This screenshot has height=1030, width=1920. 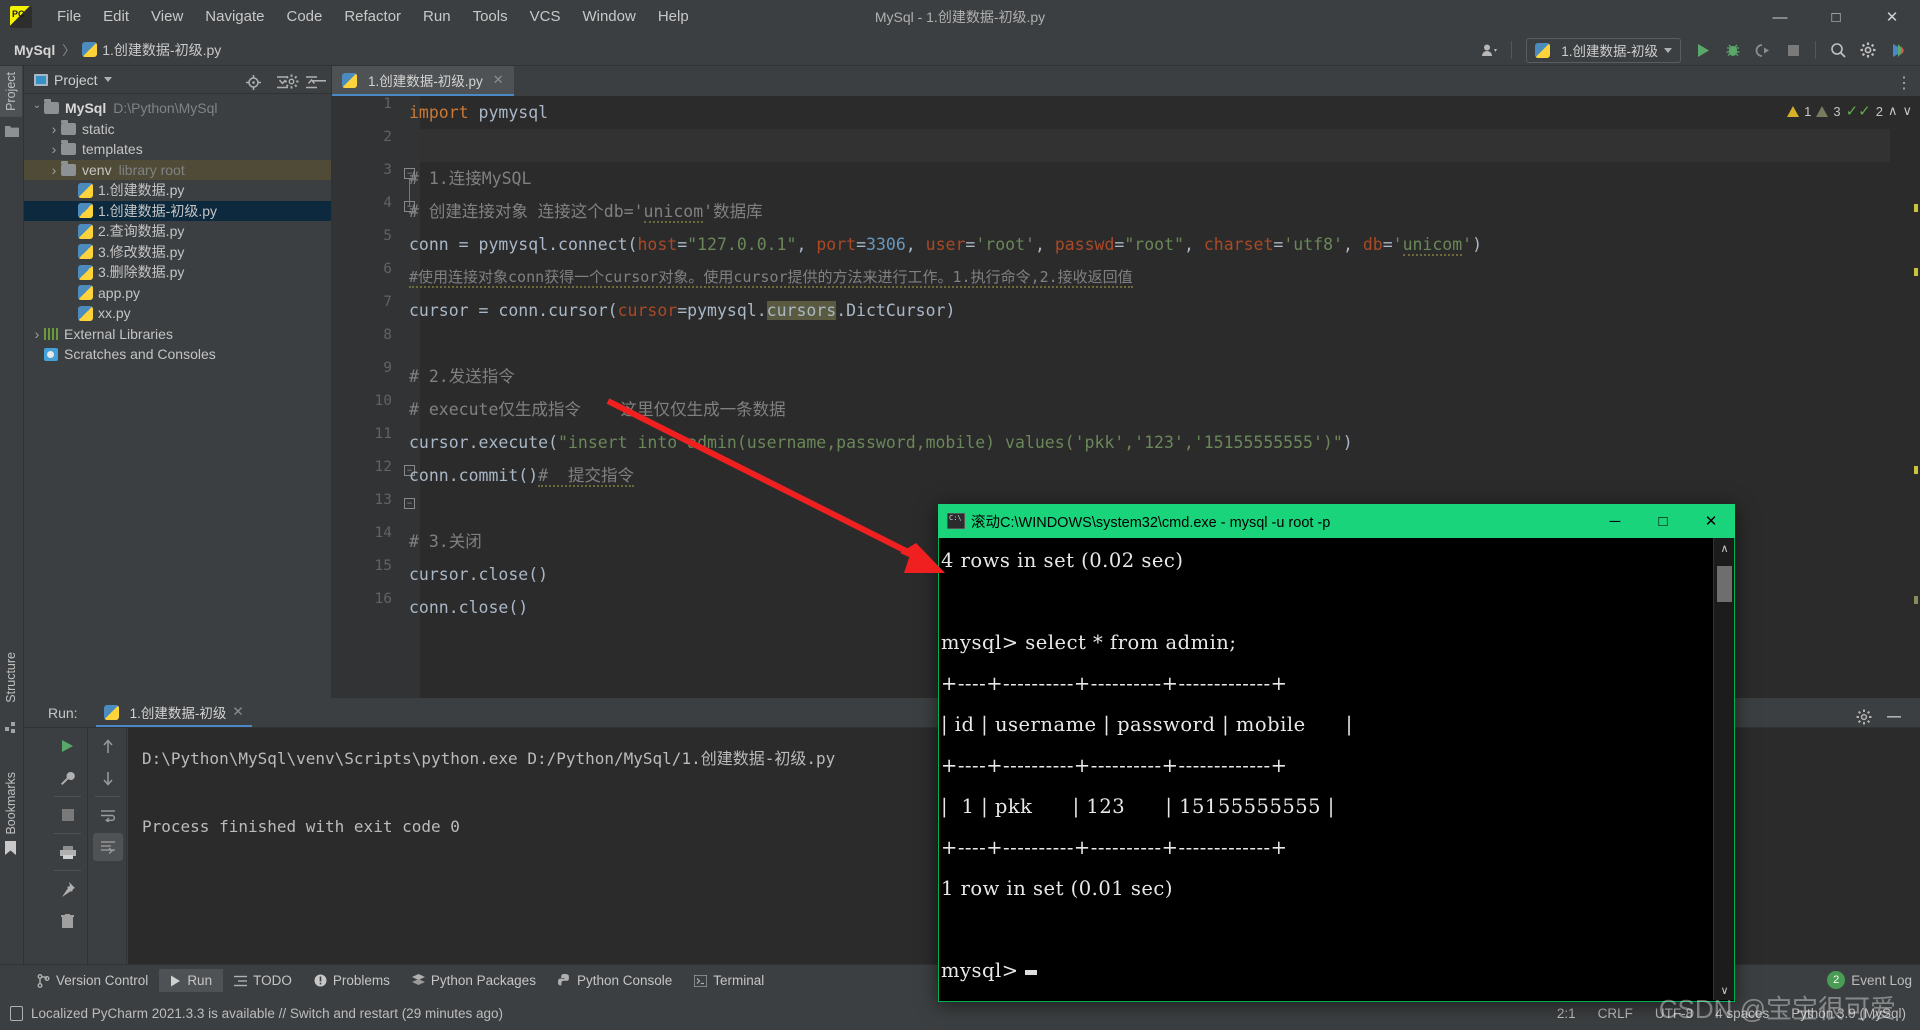 What do you see at coordinates (1780, 17) in the screenshot?
I see `minimize-button: —` at bounding box center [1780, 17].